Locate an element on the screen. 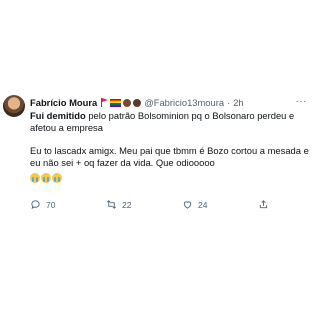  avatar is located at coordinates (14, 106).